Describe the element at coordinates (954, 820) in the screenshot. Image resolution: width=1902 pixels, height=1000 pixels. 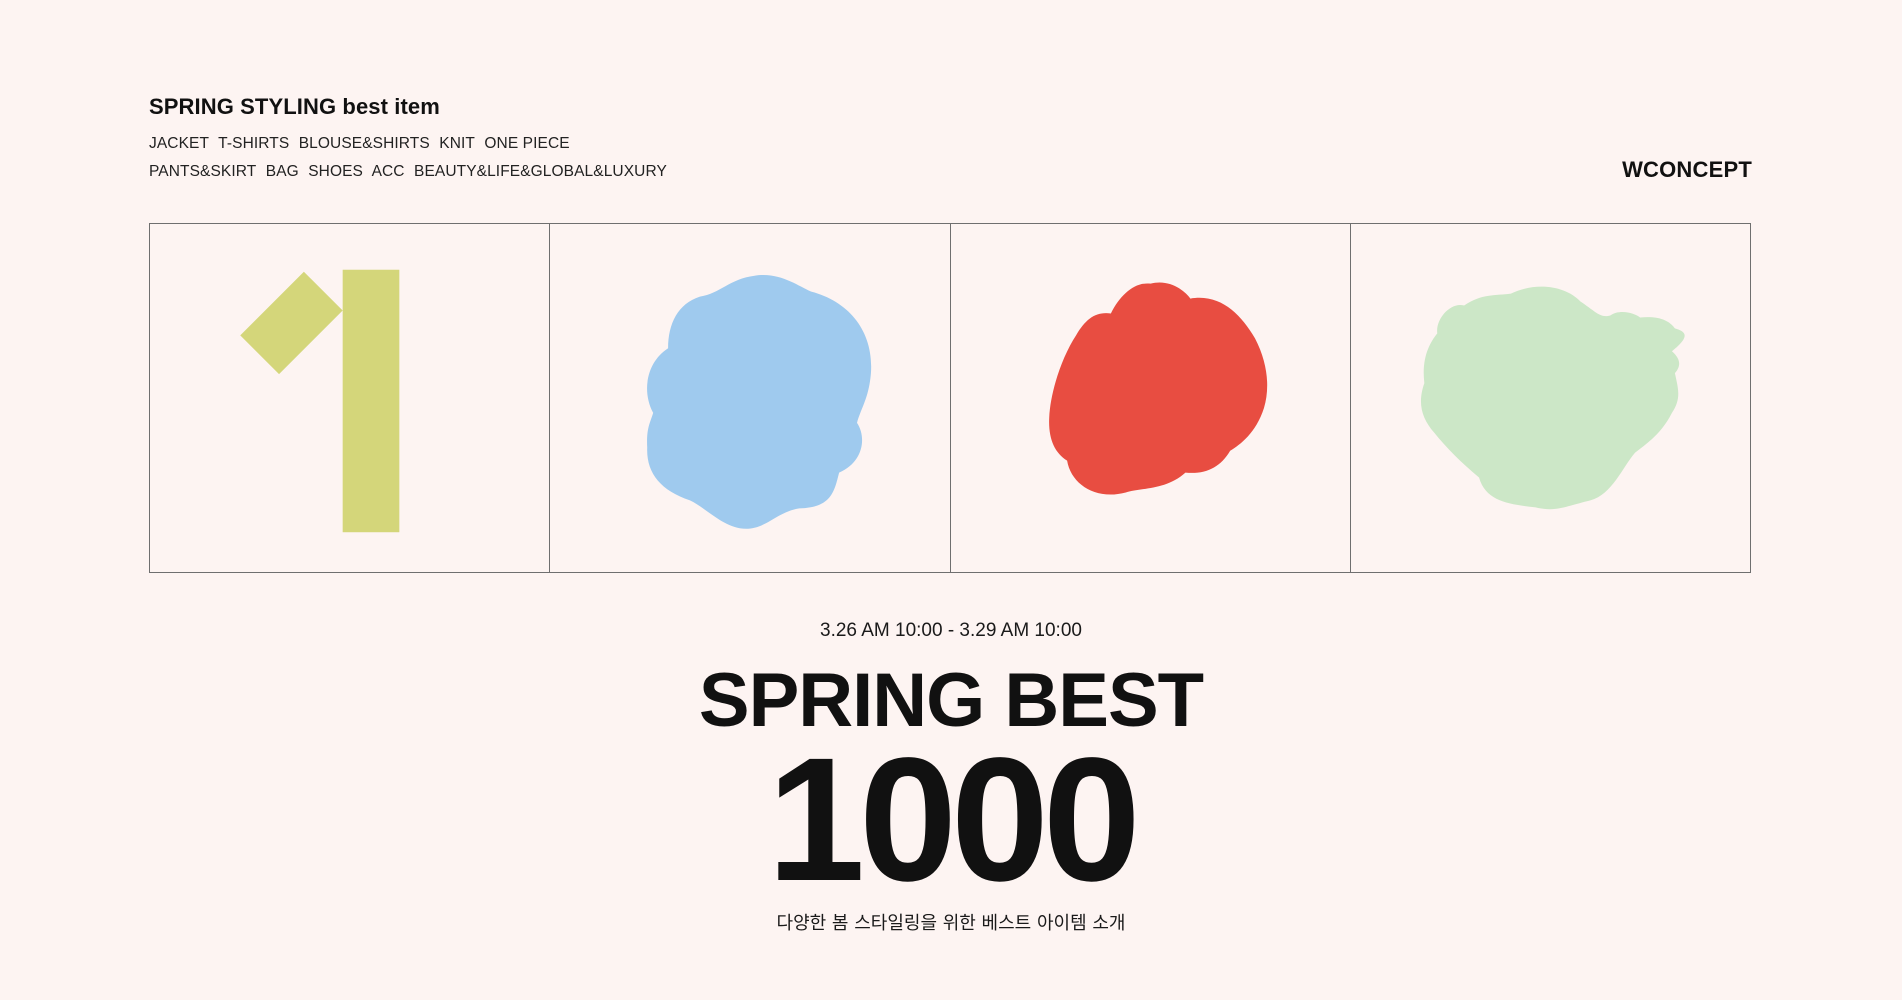
I see `event-number: 1000` at that location.